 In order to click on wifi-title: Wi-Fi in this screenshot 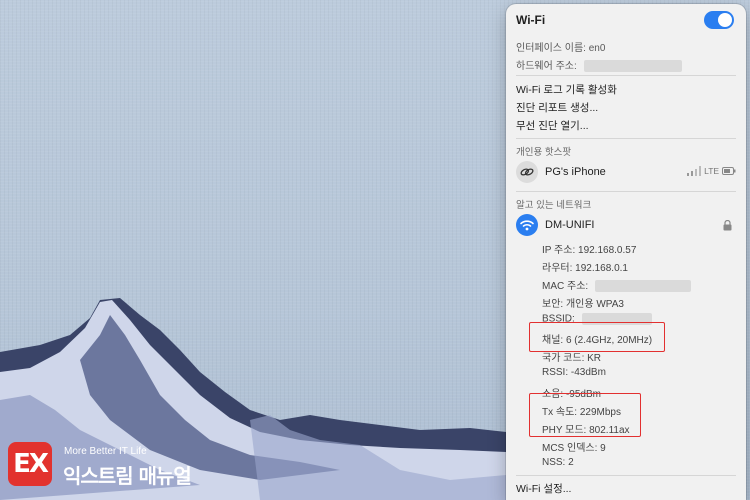, I will do `click(531, 20)`.